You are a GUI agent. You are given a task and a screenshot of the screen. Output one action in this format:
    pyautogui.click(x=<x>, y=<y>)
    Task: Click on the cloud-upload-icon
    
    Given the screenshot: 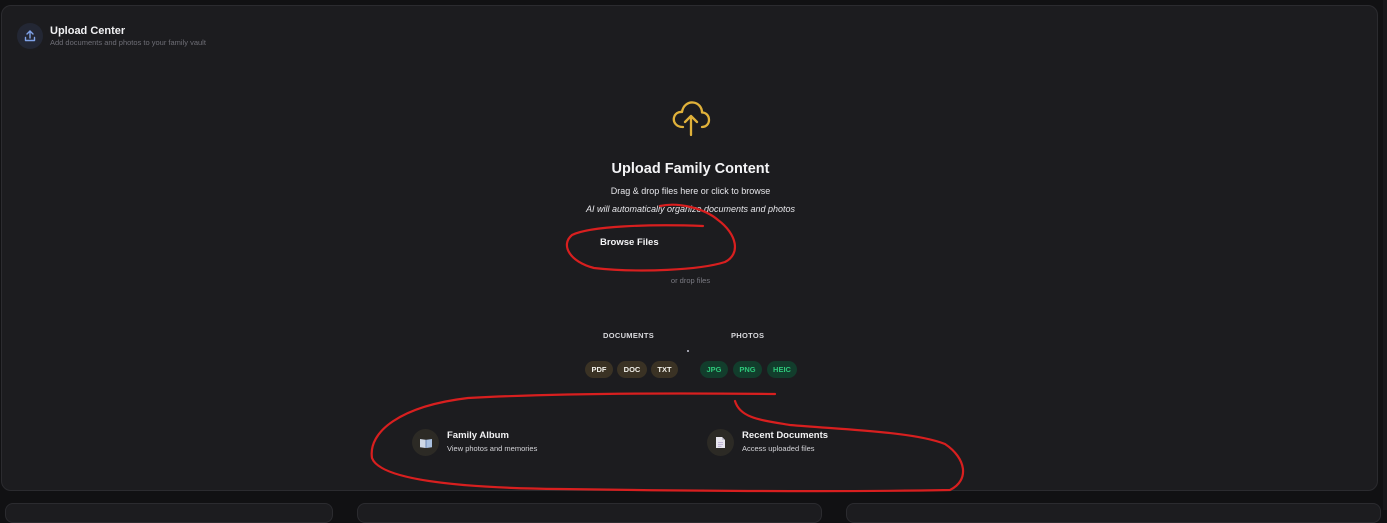 What is the action you would take?
    pyautogui.click(x=691, y=117)
    